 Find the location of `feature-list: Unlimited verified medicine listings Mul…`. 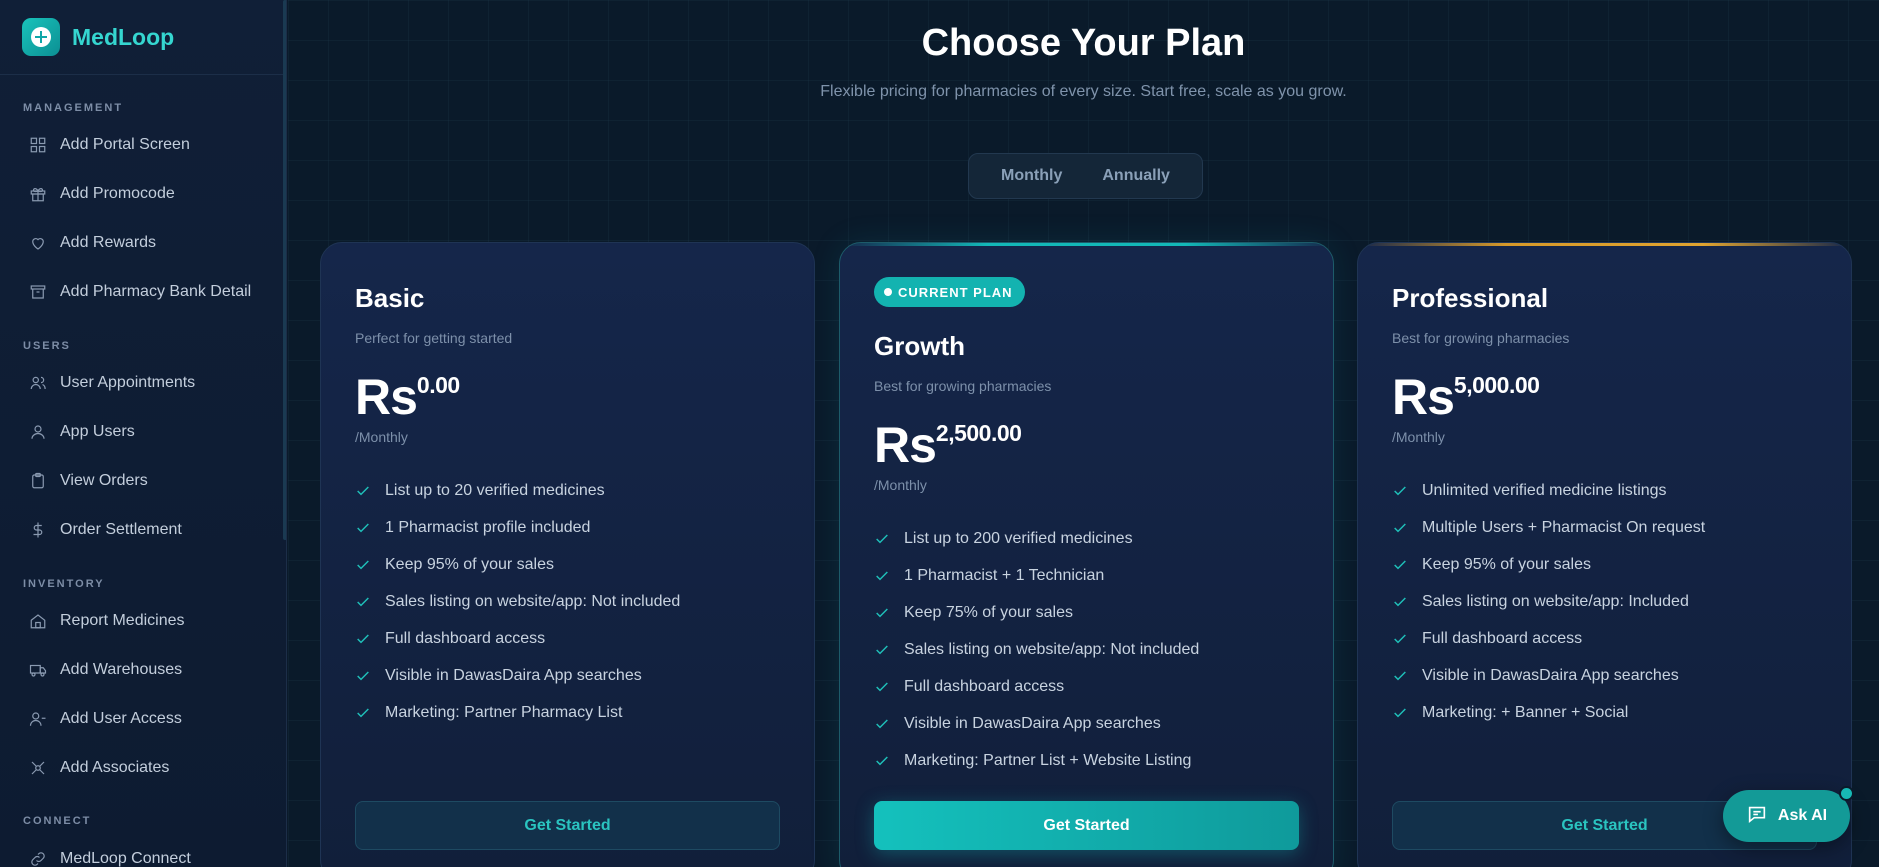

feature-list: Unlimited verified medicine listings Mul… is located at coordinates (1548, 601).